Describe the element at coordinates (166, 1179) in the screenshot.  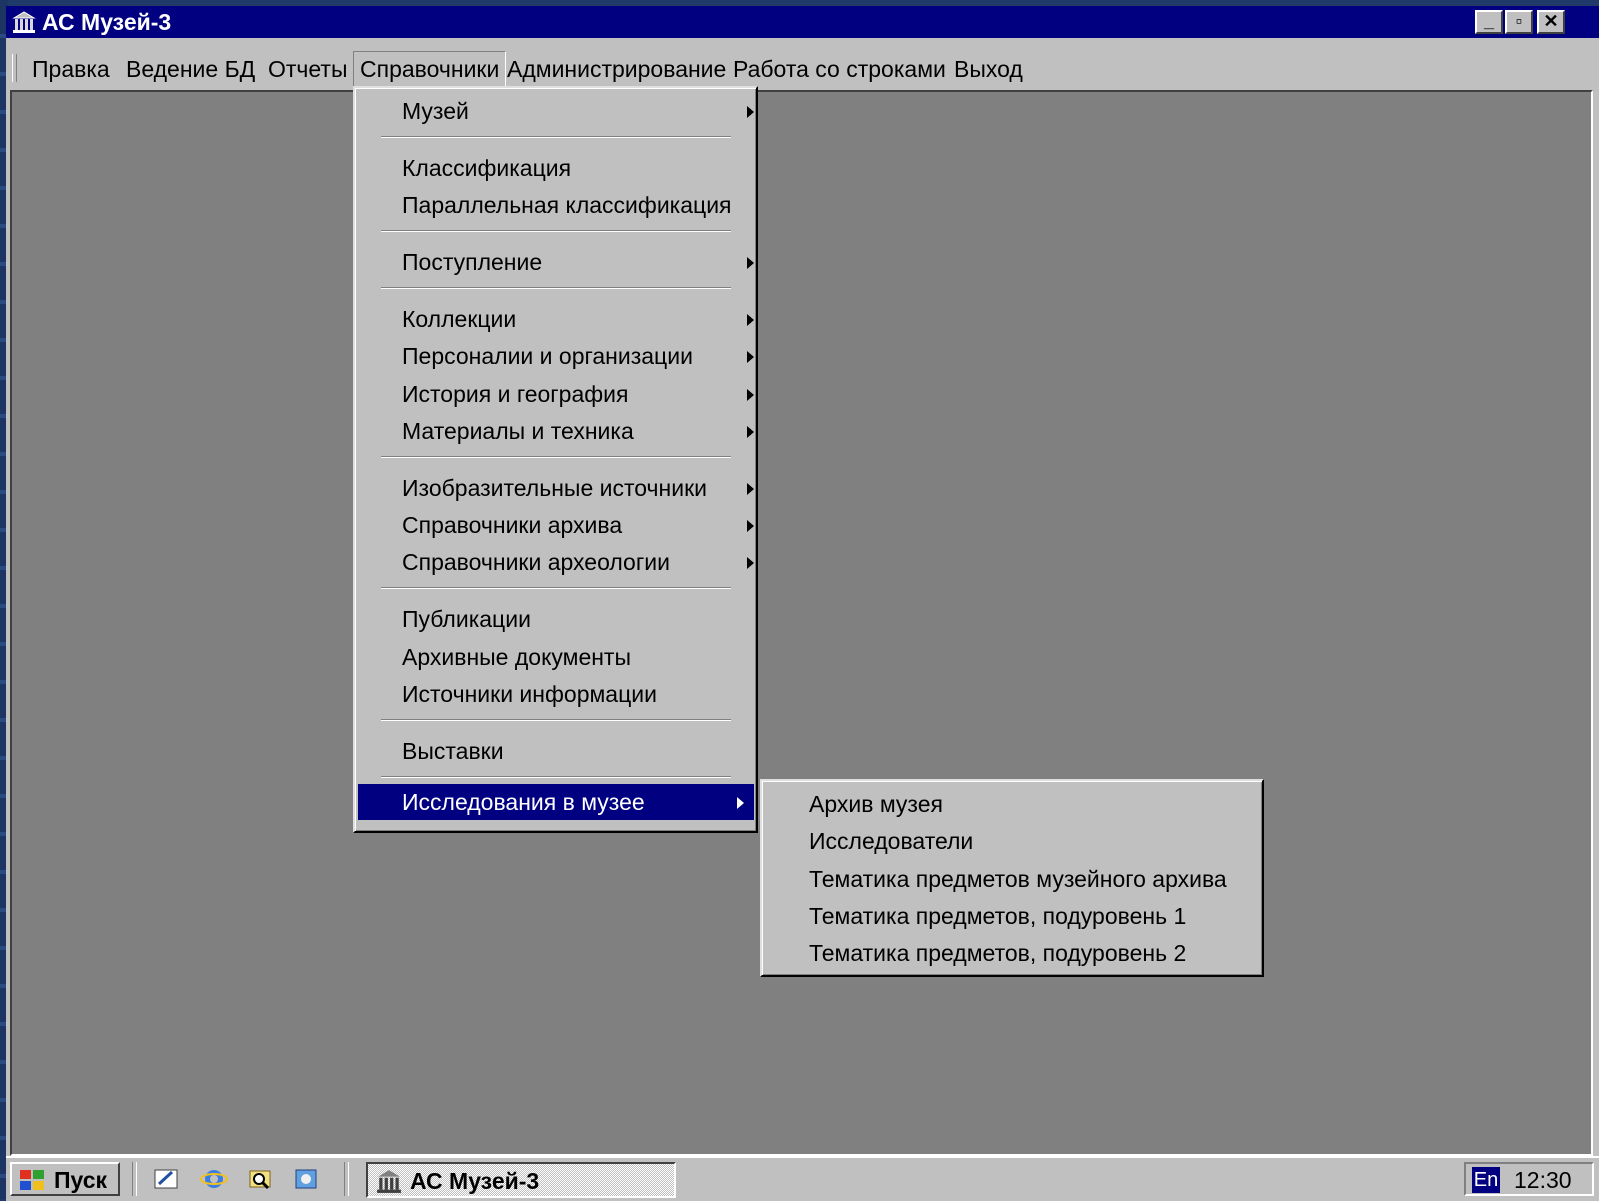
I see `show-desktop-icon` at that location.